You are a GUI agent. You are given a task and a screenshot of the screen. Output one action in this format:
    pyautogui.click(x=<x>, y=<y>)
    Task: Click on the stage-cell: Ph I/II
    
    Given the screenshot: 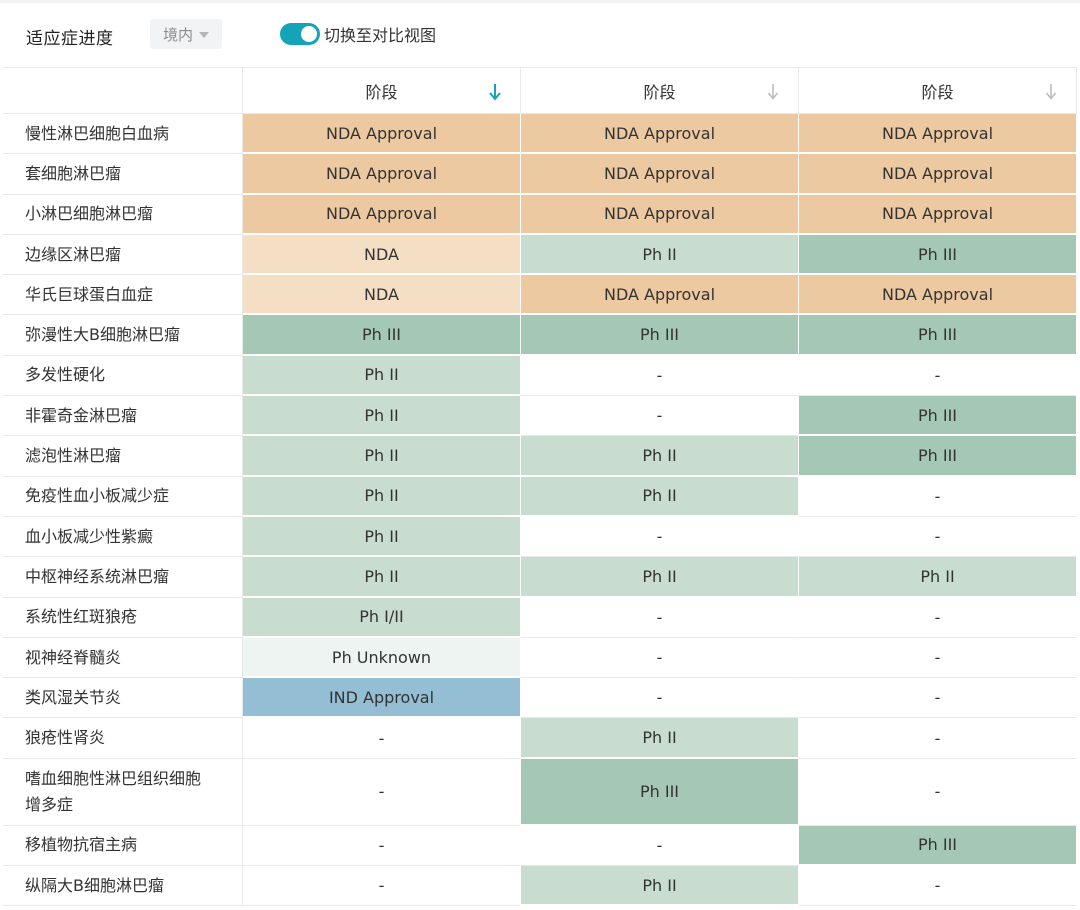 What is the action you would take?
    pyautogui.click(x=382, y=617)
    